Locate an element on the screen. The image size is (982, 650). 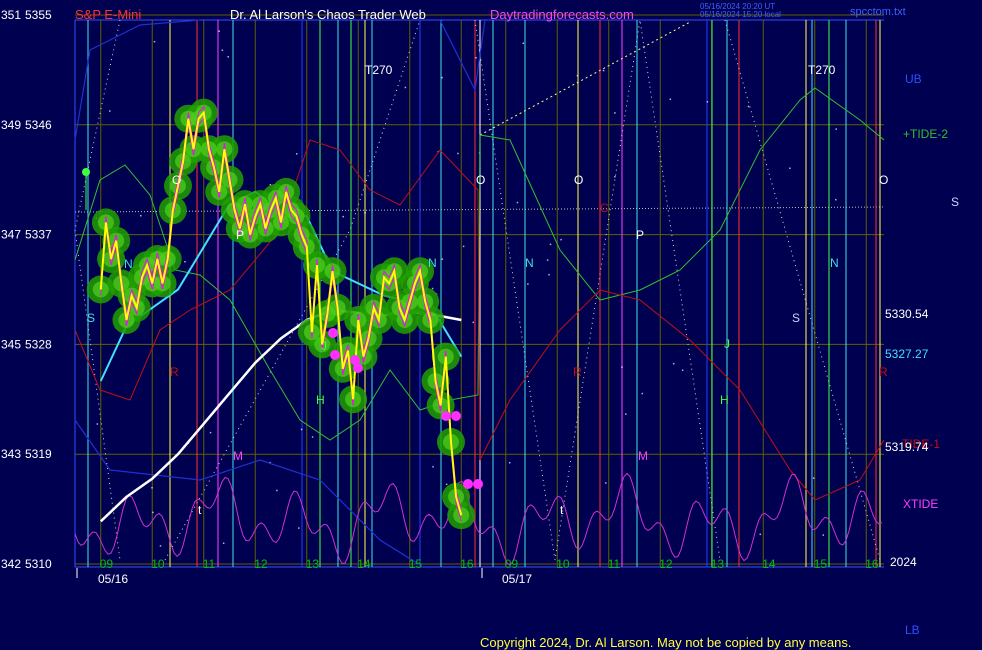
file-name: spcctom.txt is located at coordinates (878, 12).